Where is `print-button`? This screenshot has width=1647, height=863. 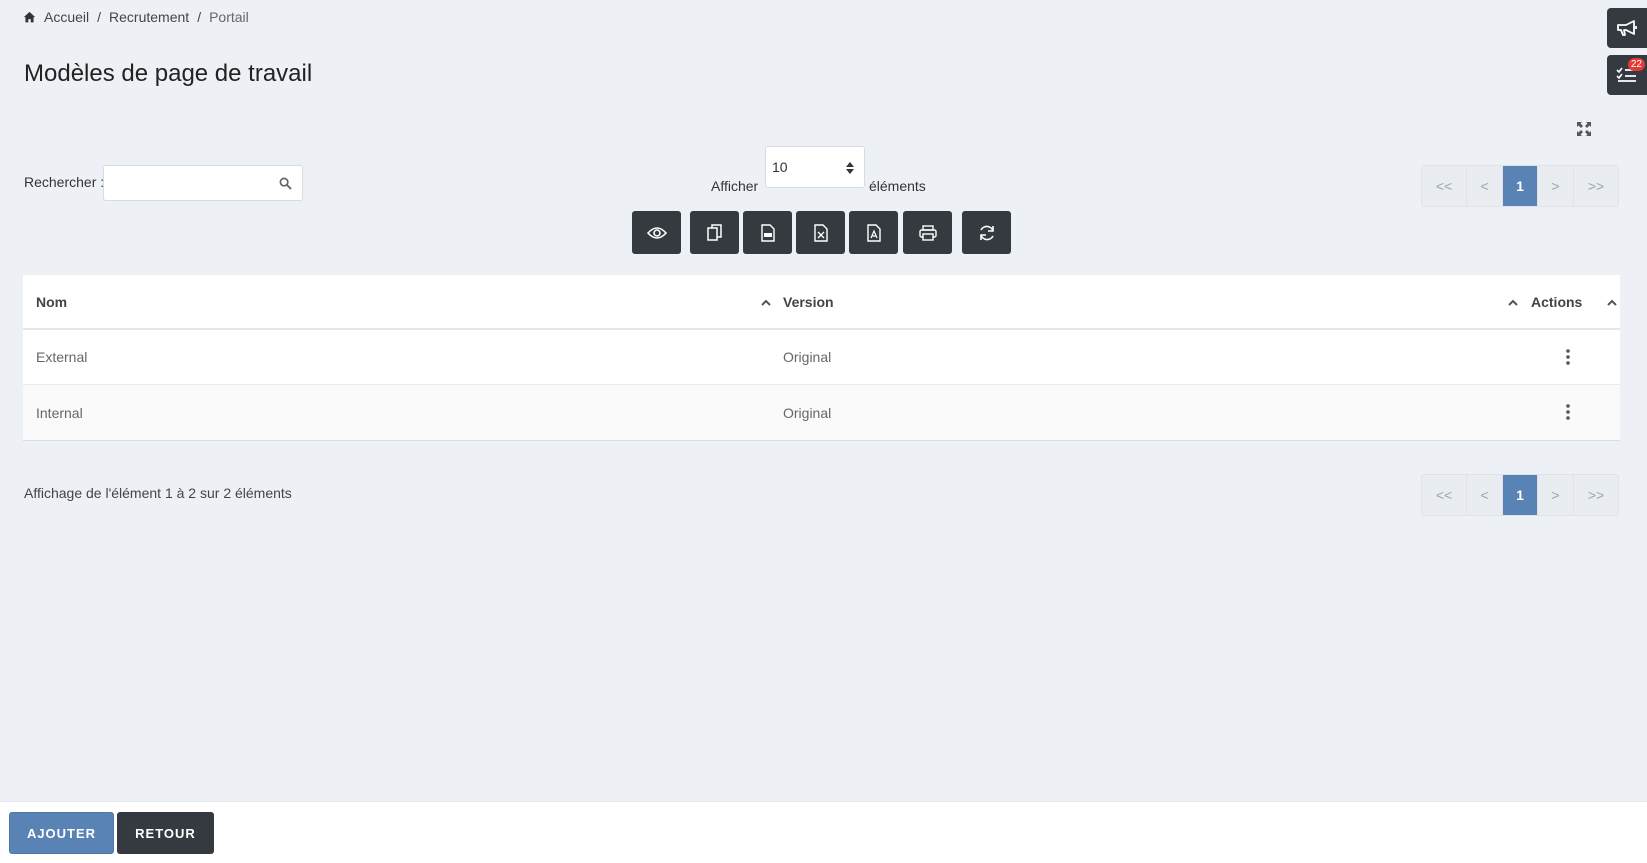 print-button is located at coordinates (927, 232).